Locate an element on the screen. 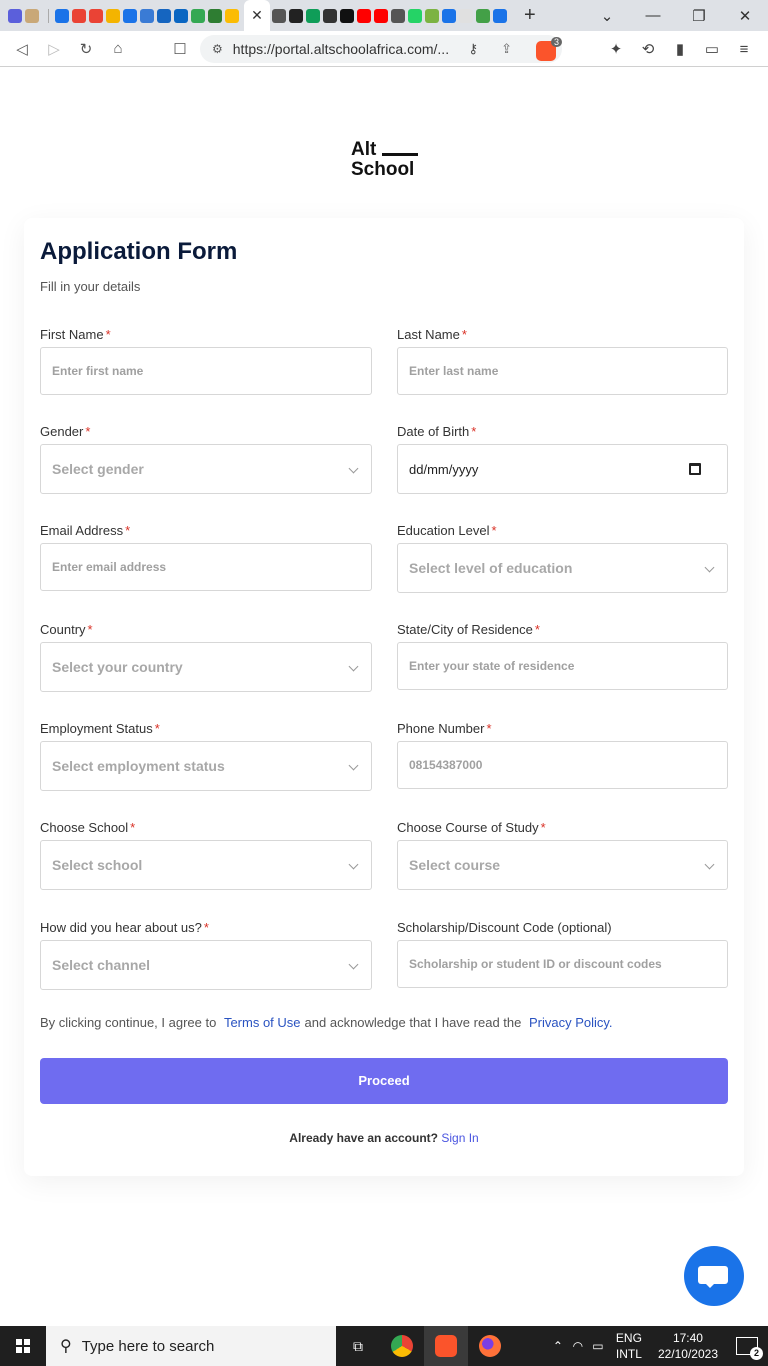  clock: 17:40 22/10/2023 is located at coordinates (688, 1346).